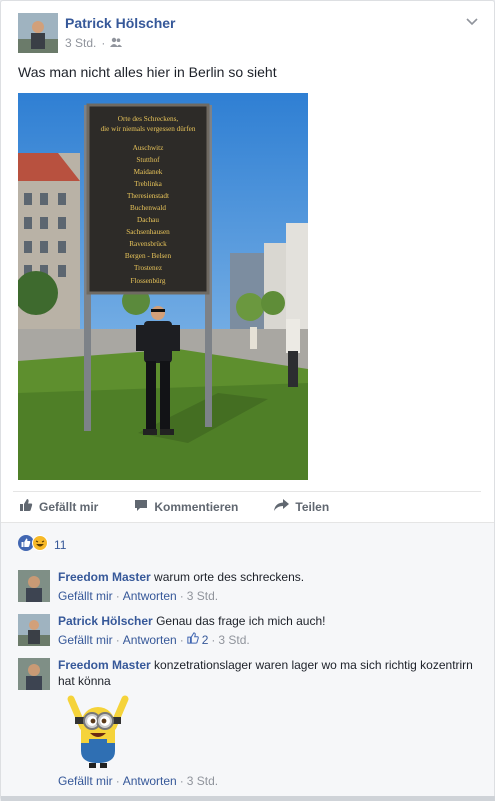 The width and height of the screenshot is (495, 801). Describe the element at coordinates (148, 256) in the screenshot. I see `sign-line: Bergen - Belsen` at that location.